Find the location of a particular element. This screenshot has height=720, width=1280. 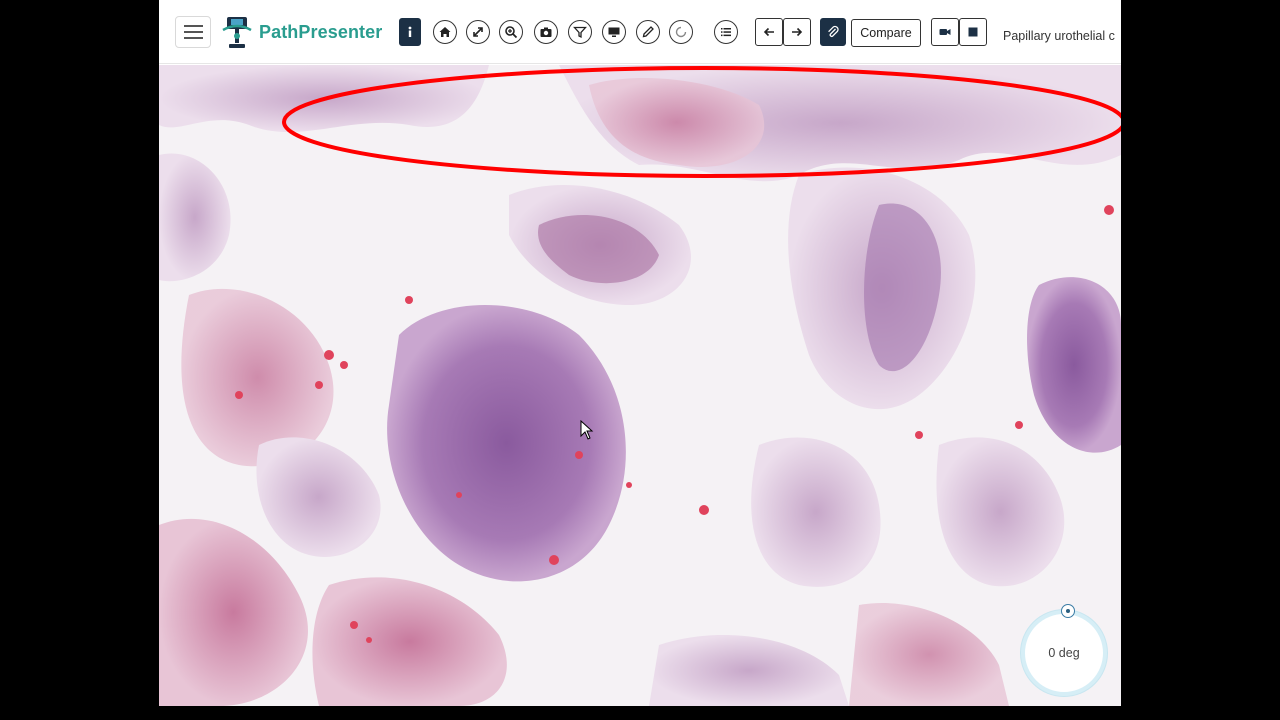

rotate-button is located at coordinates (681, 32).